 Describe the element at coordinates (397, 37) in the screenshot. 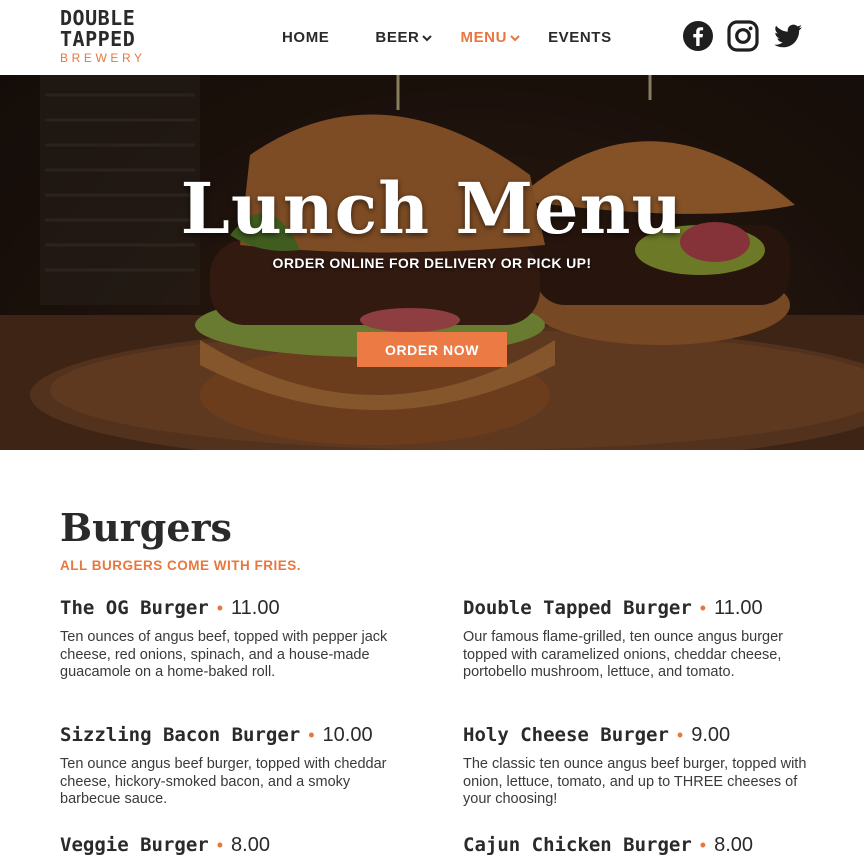

I see `nav-beer-label: BEER` at that location.